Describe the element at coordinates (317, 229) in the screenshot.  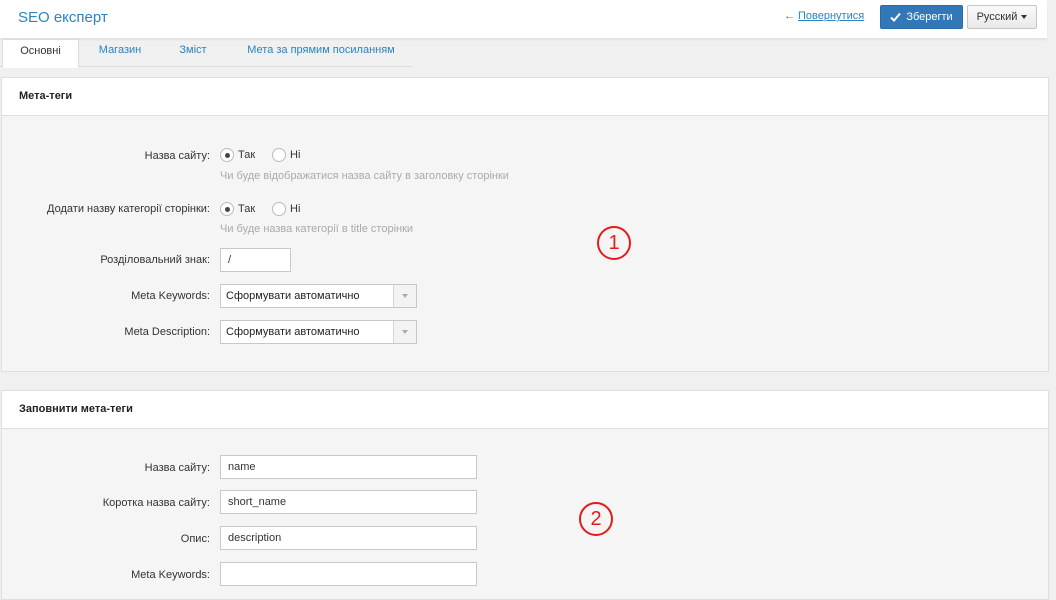
I see `category-name-hint: Чи буде назва категорії в title сторінки` at that location.